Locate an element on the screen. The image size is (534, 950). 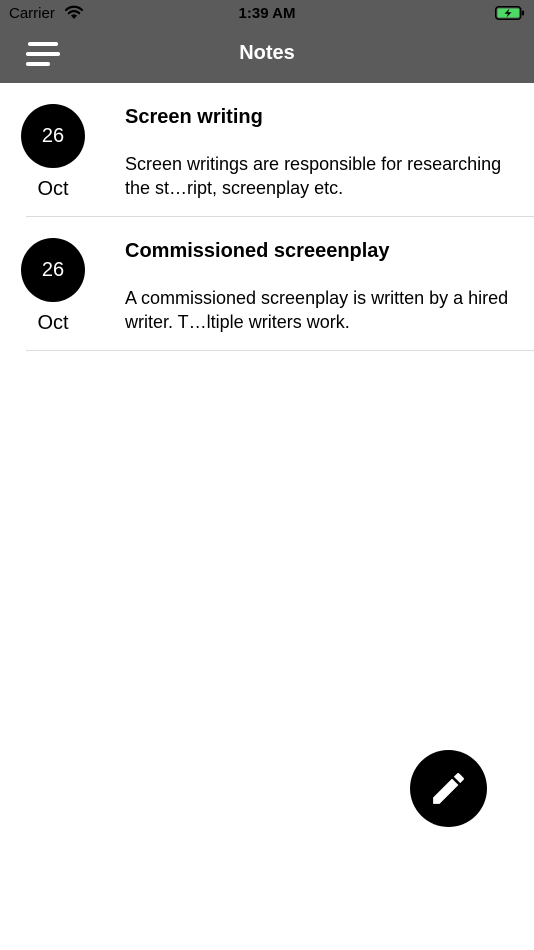
compose-note-button is located at coordinates (448, 788).